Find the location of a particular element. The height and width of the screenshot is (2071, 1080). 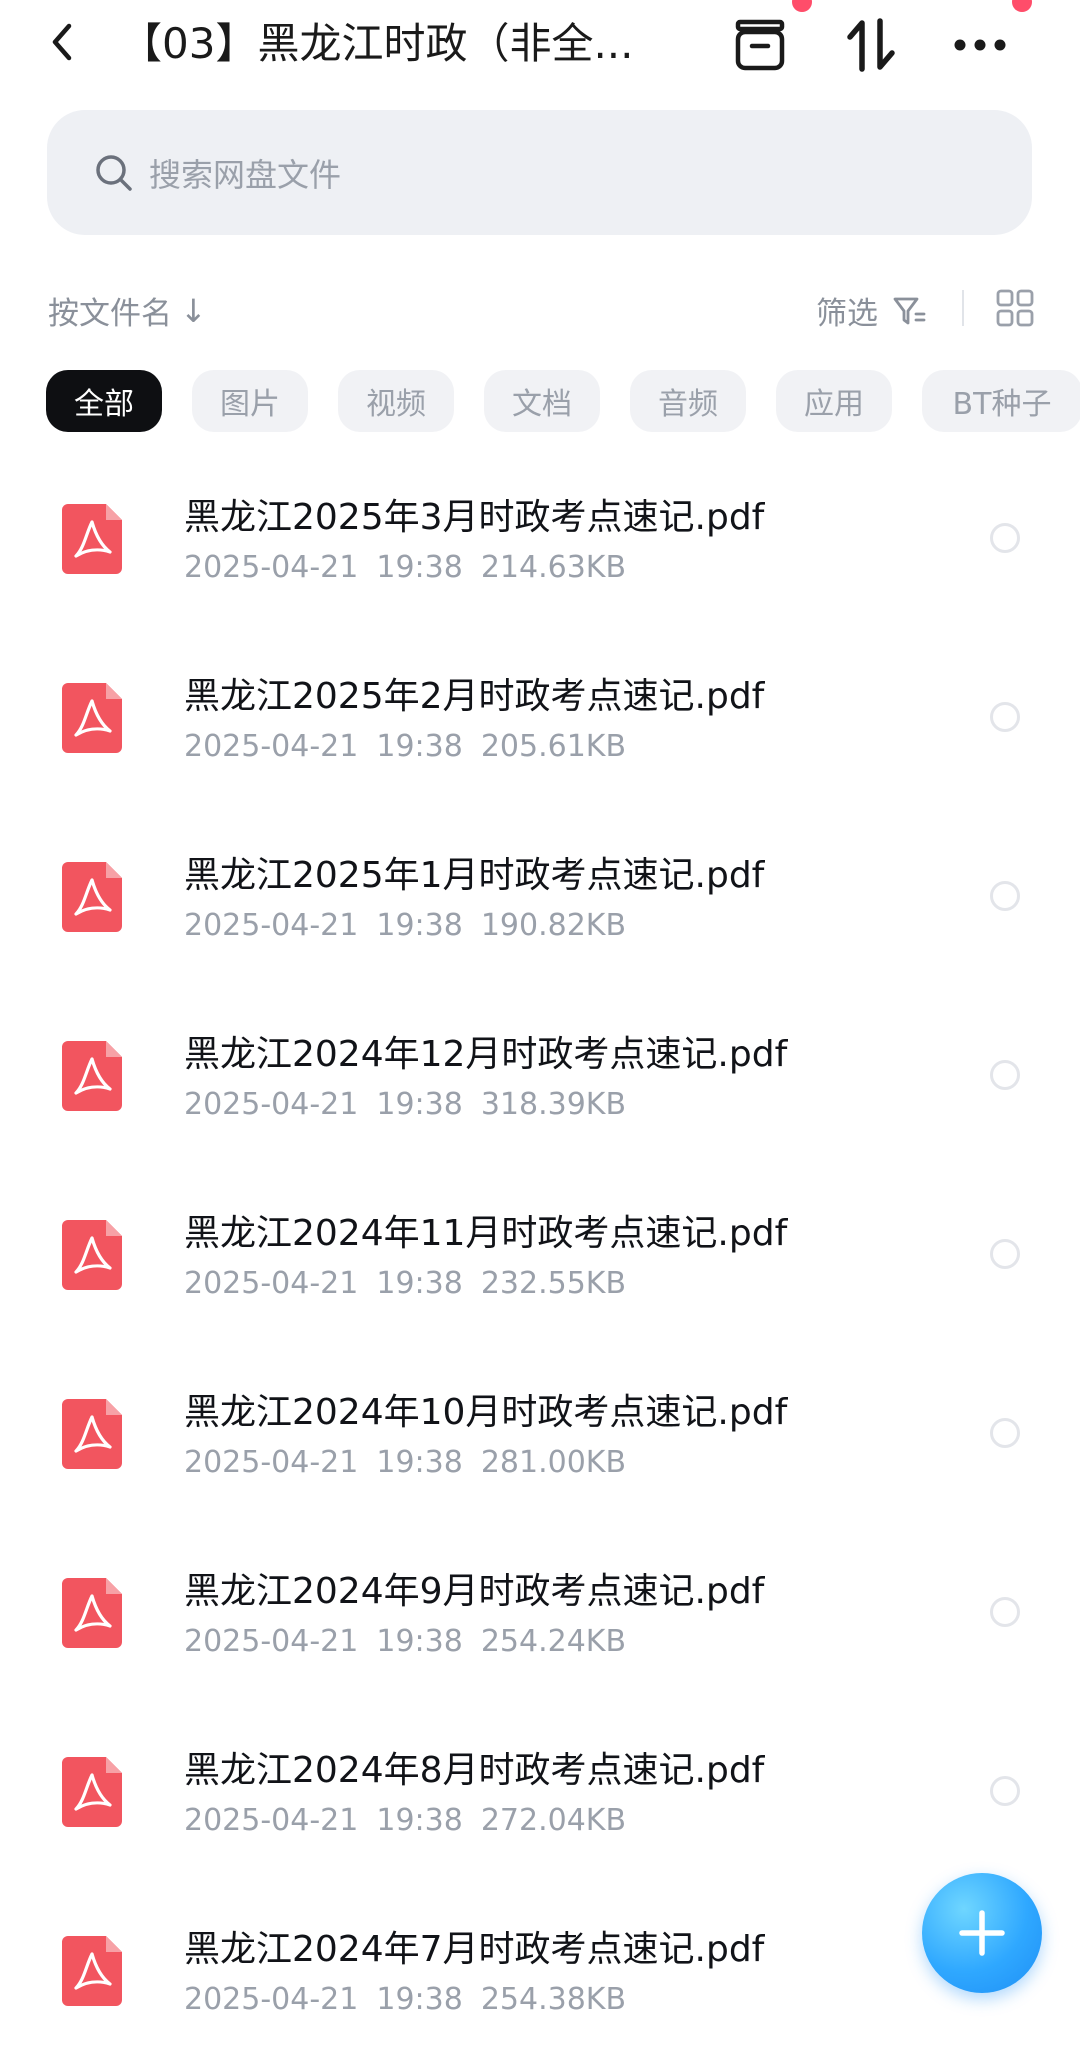

file-name: 黑龙江2024年10月时政考点速记.pdf is located at coordinates (486, 1412).